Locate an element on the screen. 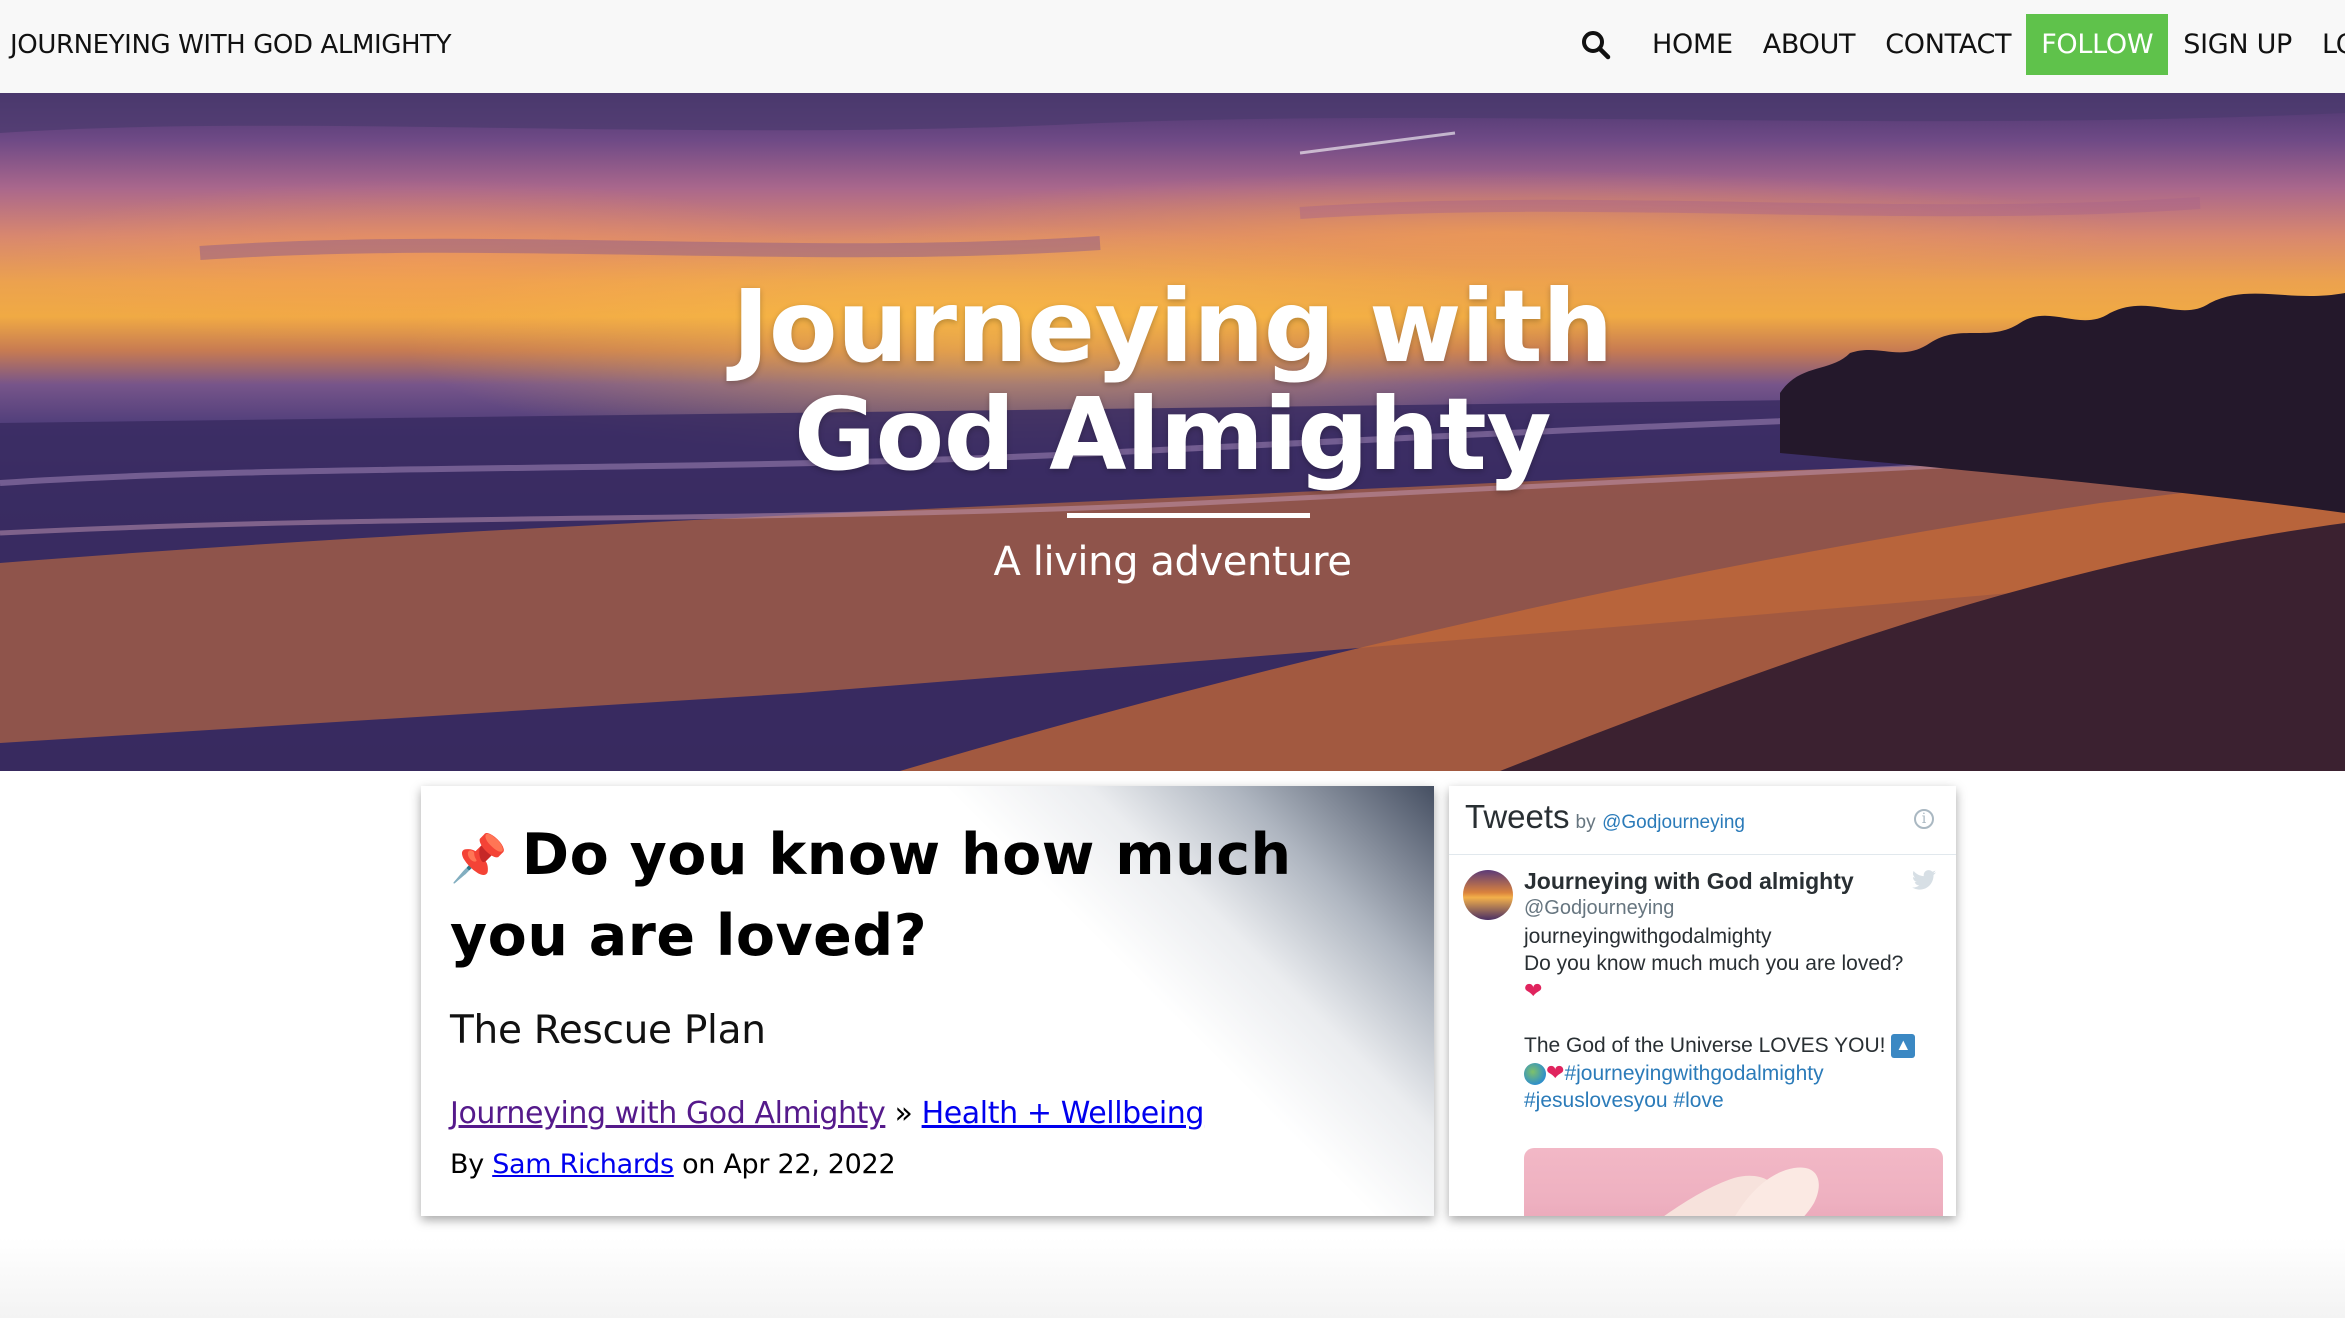 The width and height of the screenshot is (2345, 1318). search-icon is located at coordinates (1595, 44).